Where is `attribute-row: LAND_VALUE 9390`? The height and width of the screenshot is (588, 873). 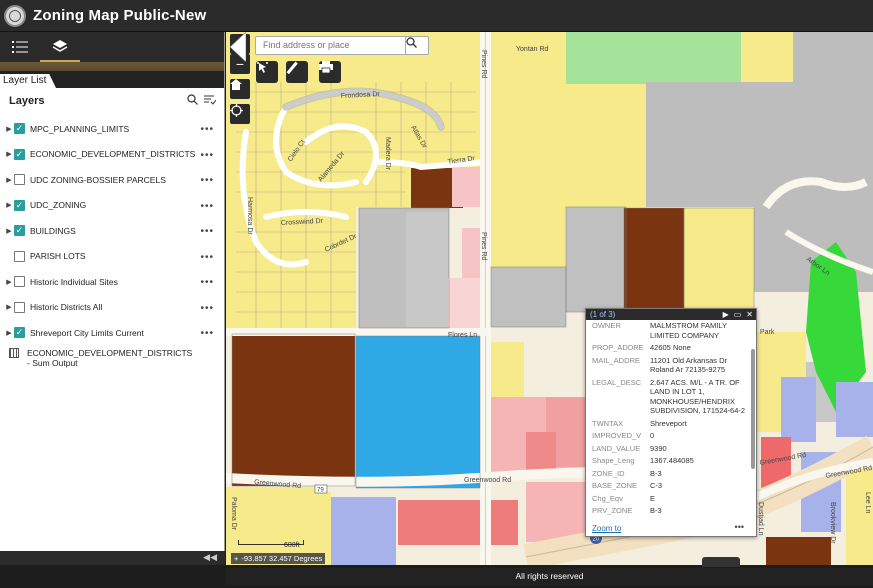 attribute-row: LAND_VALUE 9390 is located at coordinates (629, 448).